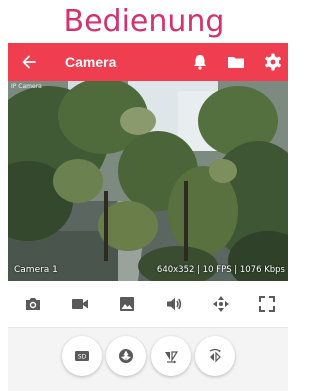 The width and height of the screenshot is (320, 391). I want to click on iris-button, so click(126, 356).